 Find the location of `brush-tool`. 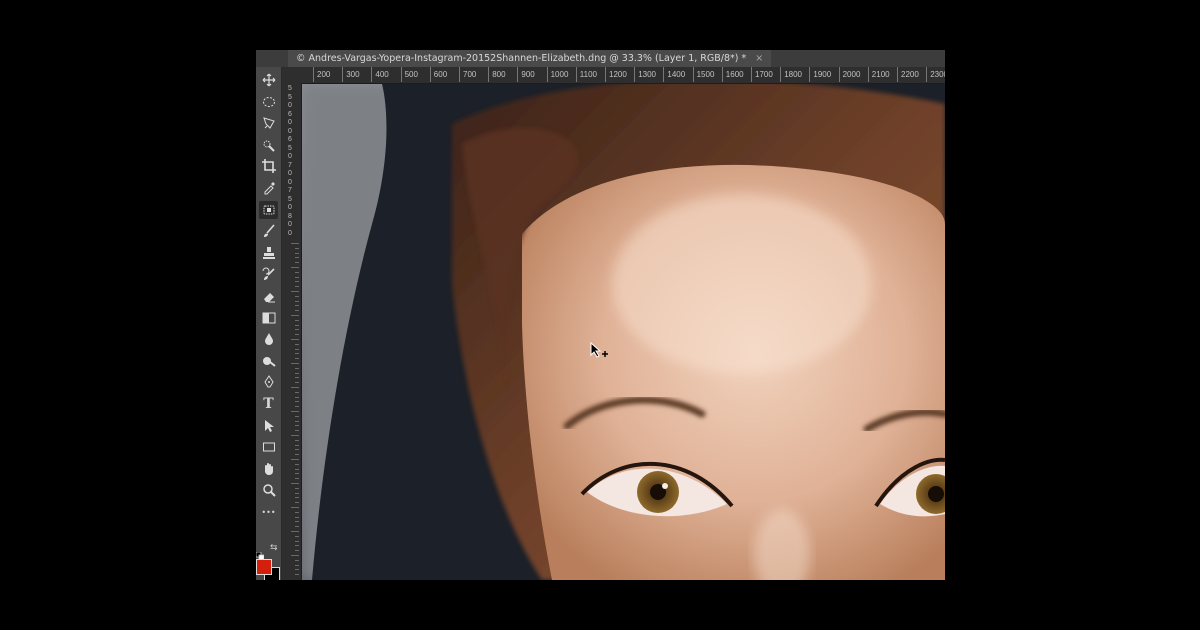

brush-tool is located at coordinates (268, 231).